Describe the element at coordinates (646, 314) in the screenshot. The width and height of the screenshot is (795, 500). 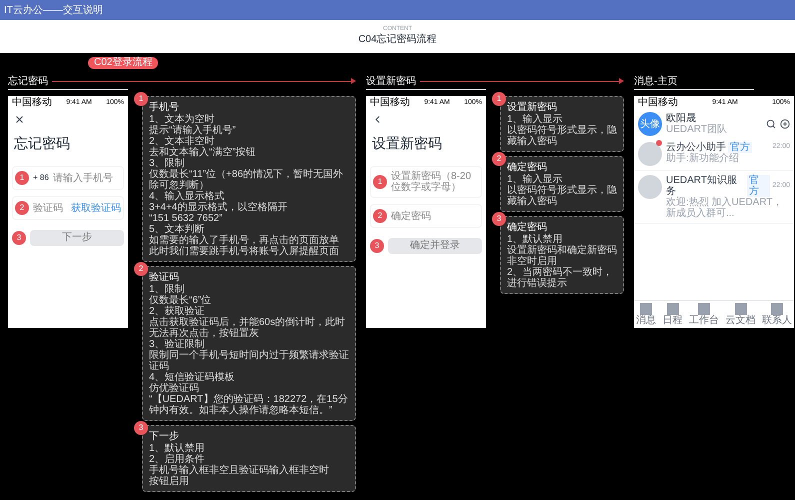
I see `tab-item: 消息` at that location.